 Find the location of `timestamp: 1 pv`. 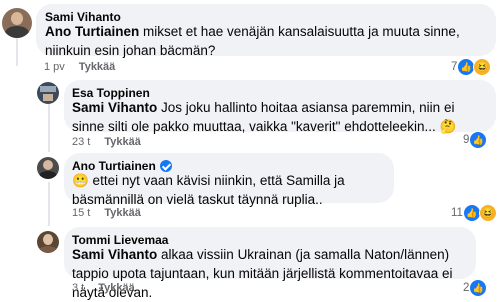

timestamp: 1 pv is located at coordinates (54, 67).